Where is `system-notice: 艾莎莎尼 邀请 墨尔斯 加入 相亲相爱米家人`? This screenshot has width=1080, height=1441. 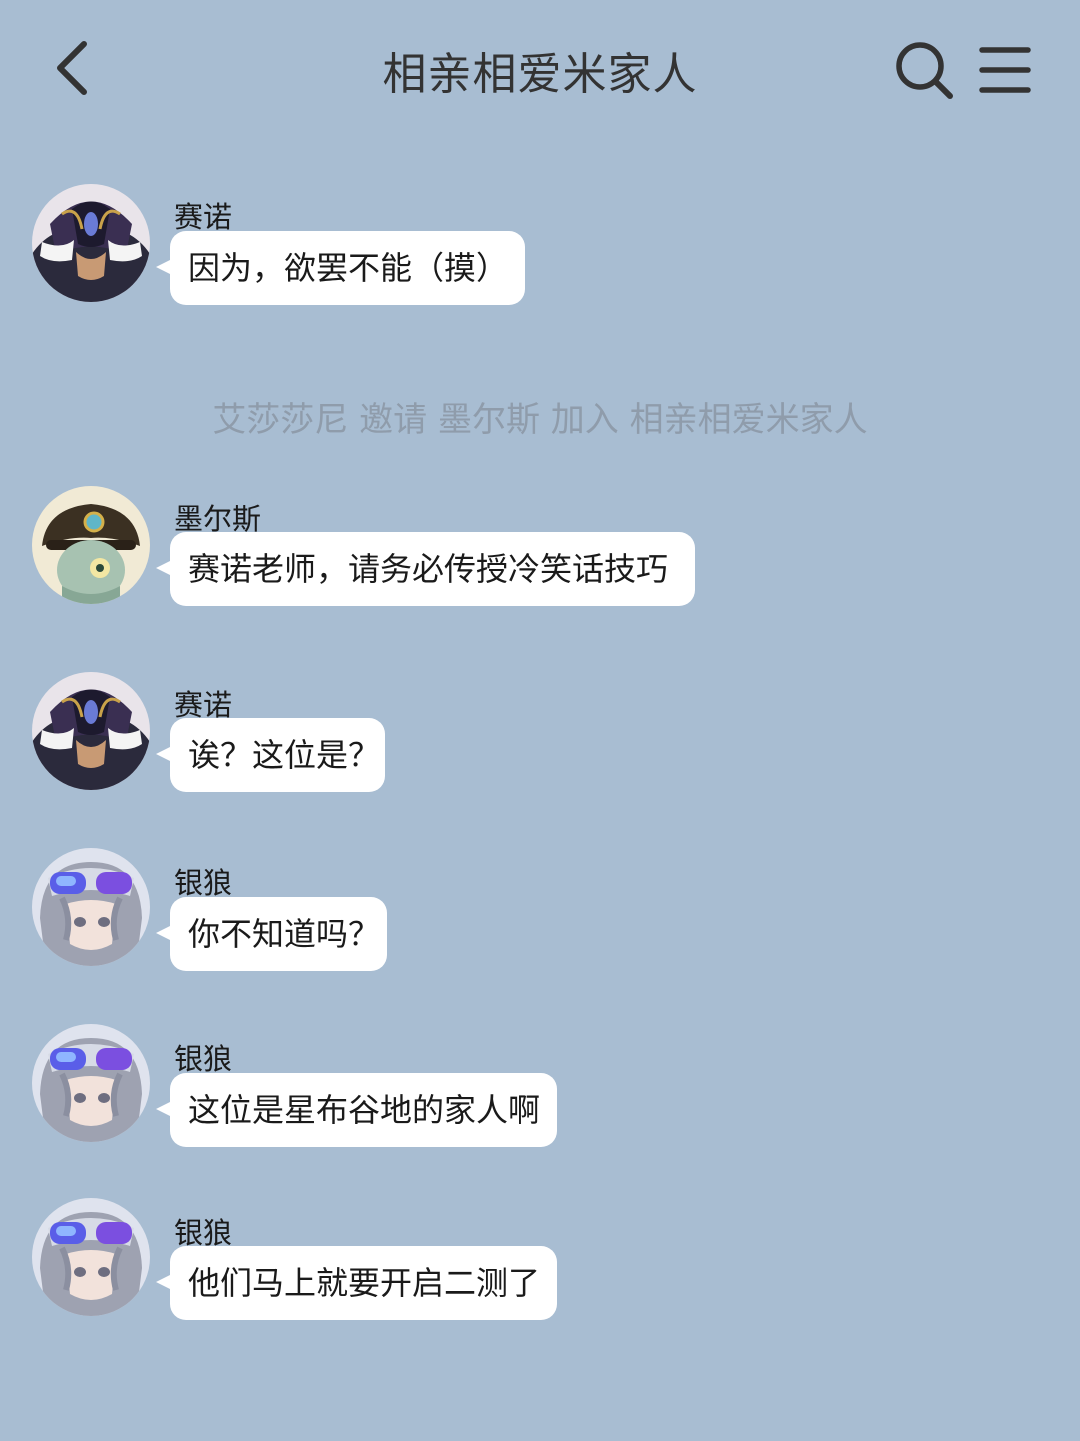 system-notice: 艾莎莎尼 邀请 墨尔斯 加入 相亲相爱米家人 is located at coordinates (540, 420).